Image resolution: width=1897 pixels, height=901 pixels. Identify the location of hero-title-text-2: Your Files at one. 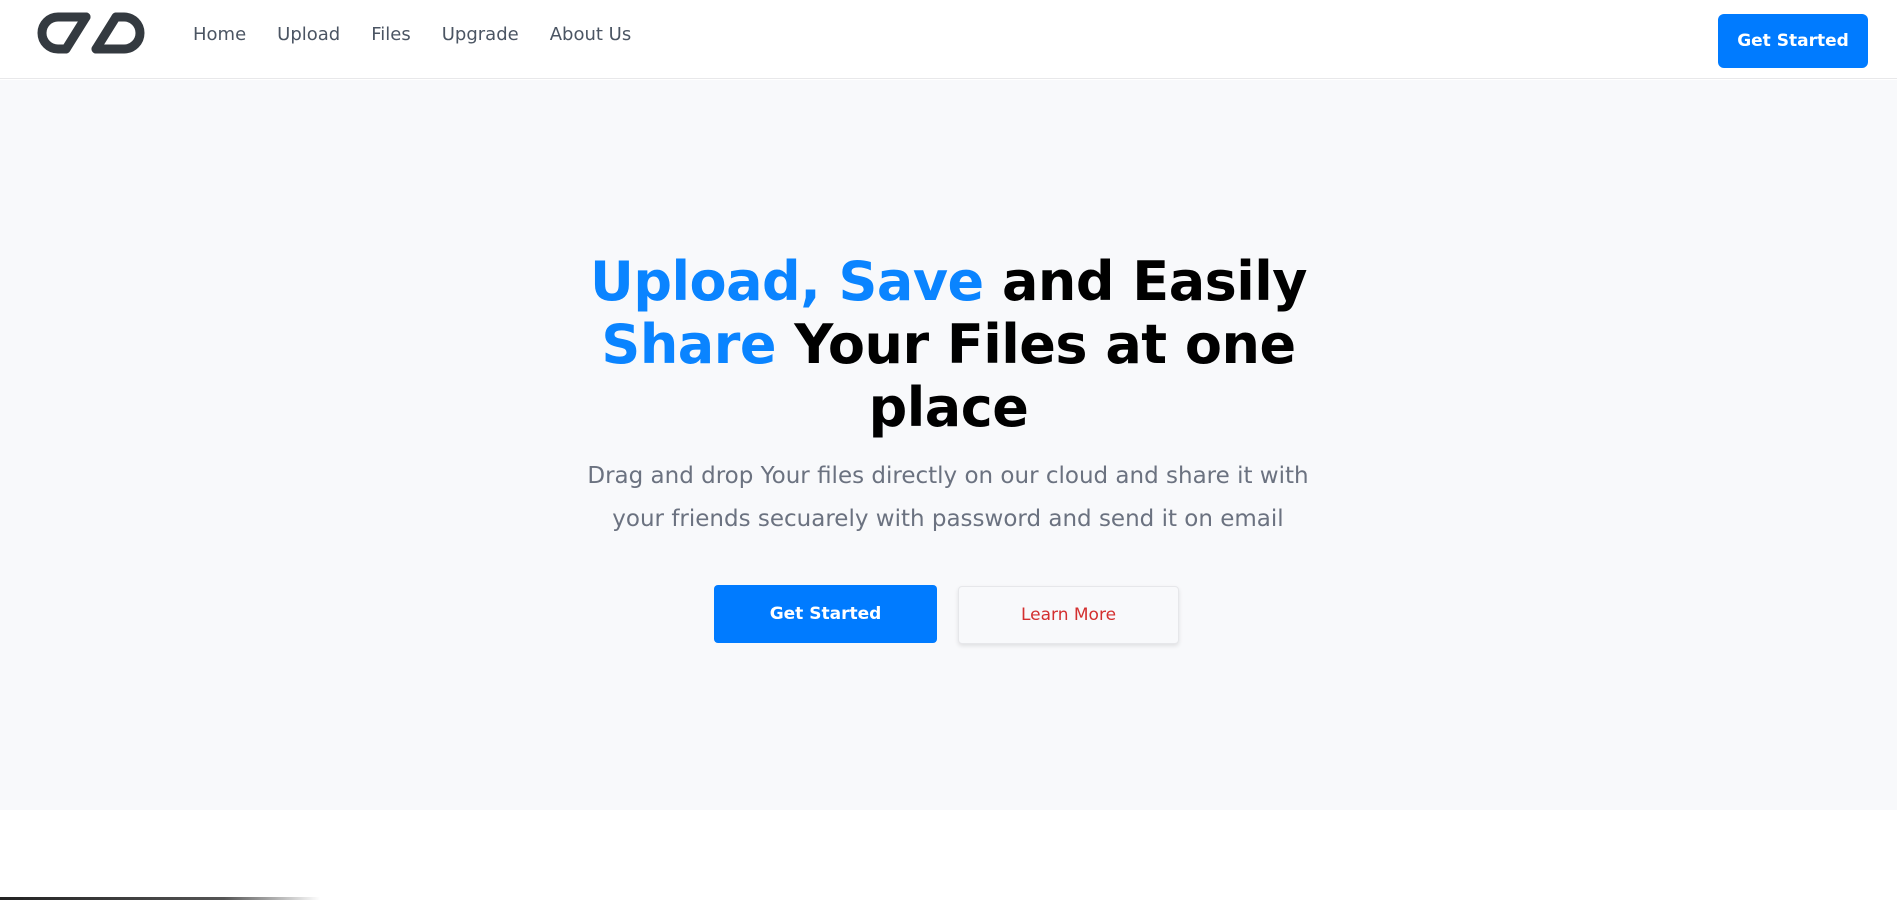
(1035, 344).